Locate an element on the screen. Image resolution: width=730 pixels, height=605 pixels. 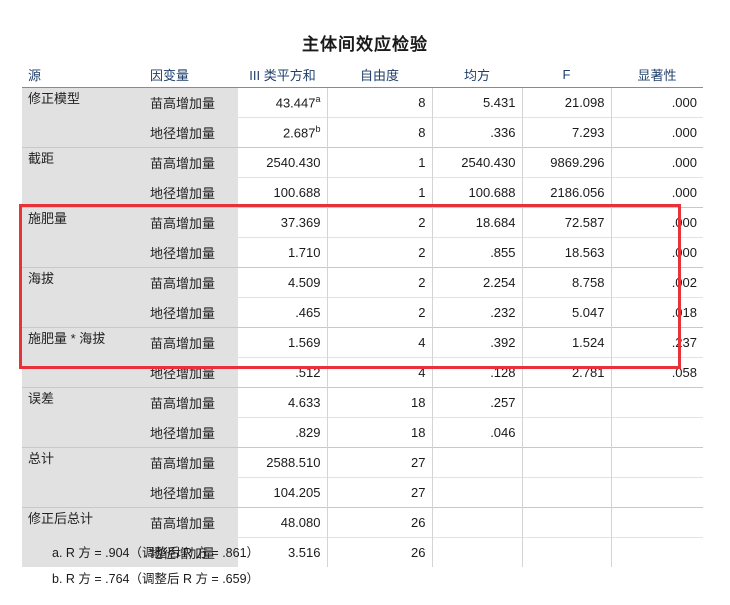
source-cell: 海拔 is located at coordinates (83, 297).